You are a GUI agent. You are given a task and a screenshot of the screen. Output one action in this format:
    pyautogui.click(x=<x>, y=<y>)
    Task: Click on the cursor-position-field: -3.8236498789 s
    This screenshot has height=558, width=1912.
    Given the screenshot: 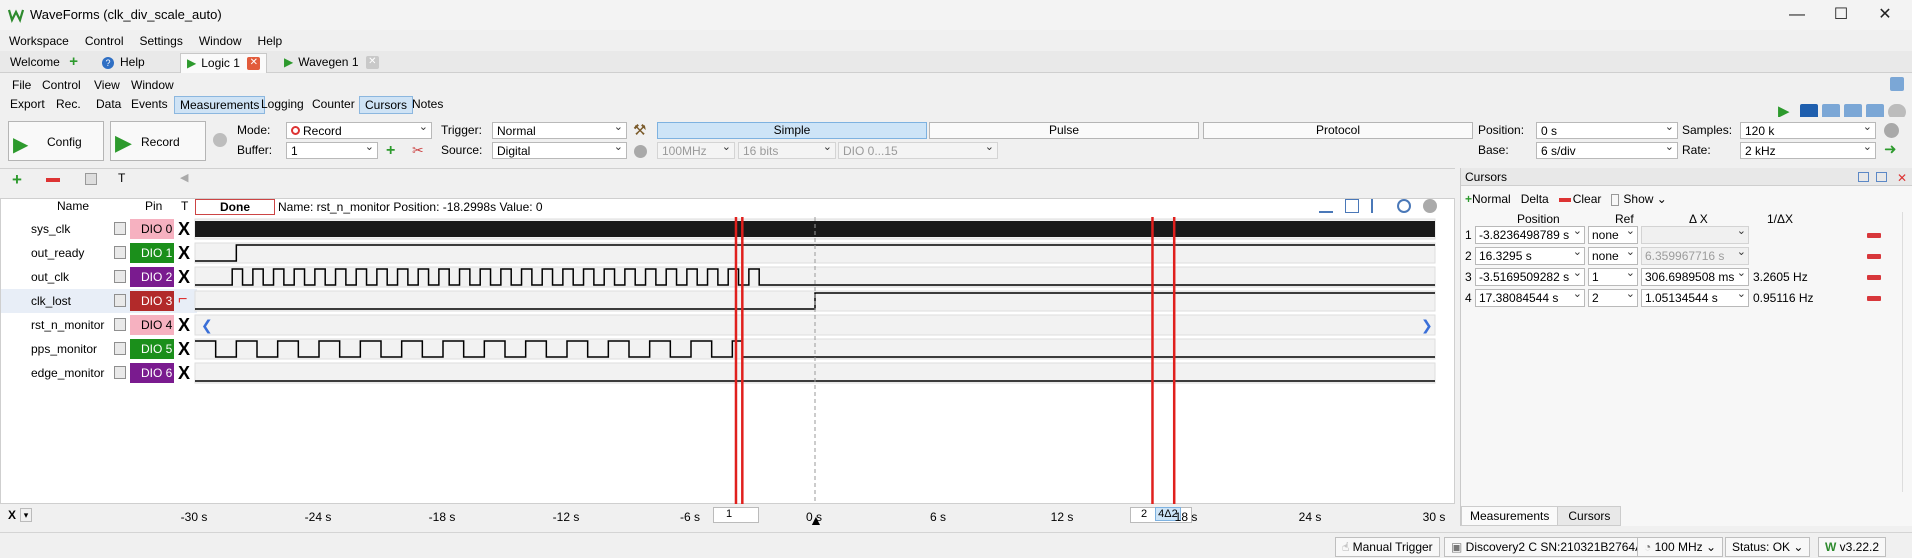 What is the action you would take?
    pyautogui.click(x=1530, y=235)
    